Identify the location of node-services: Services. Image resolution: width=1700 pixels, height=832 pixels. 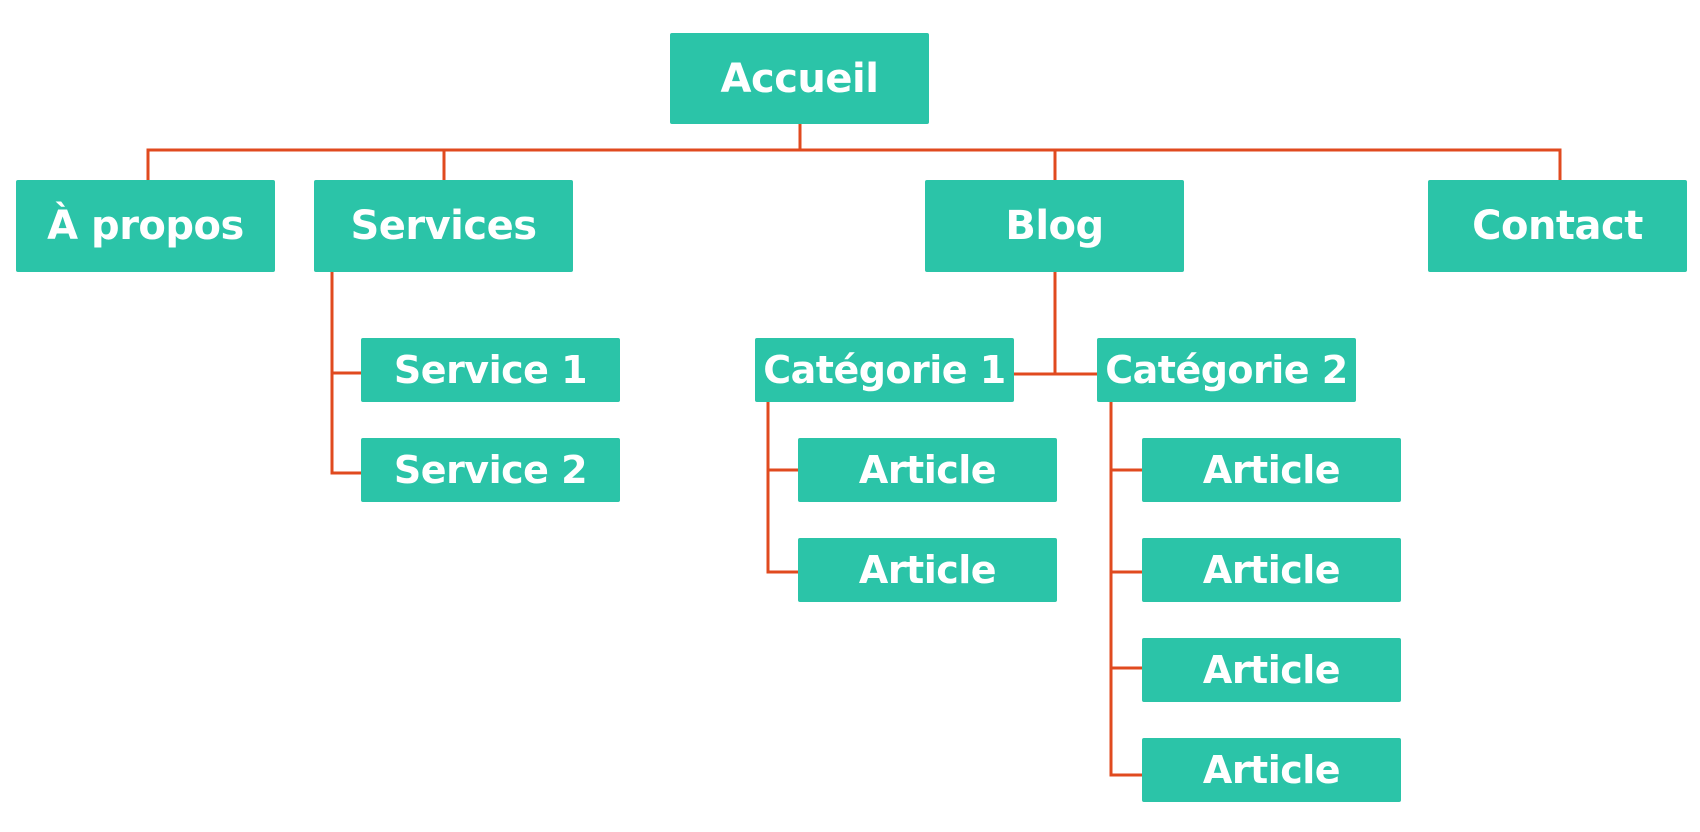
(443, 226).